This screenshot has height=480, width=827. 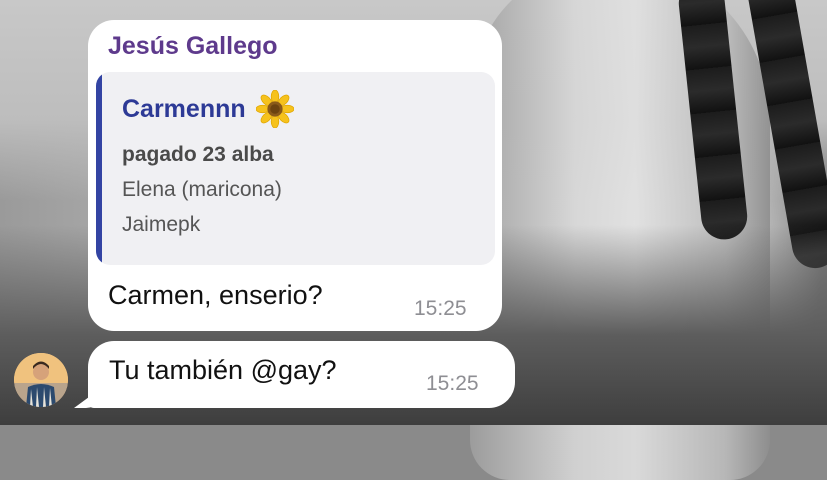 What do you see at coordinates (99, 168) in the screenshot?
I see `reply-accent-bar` at bounding box center [99, 168].